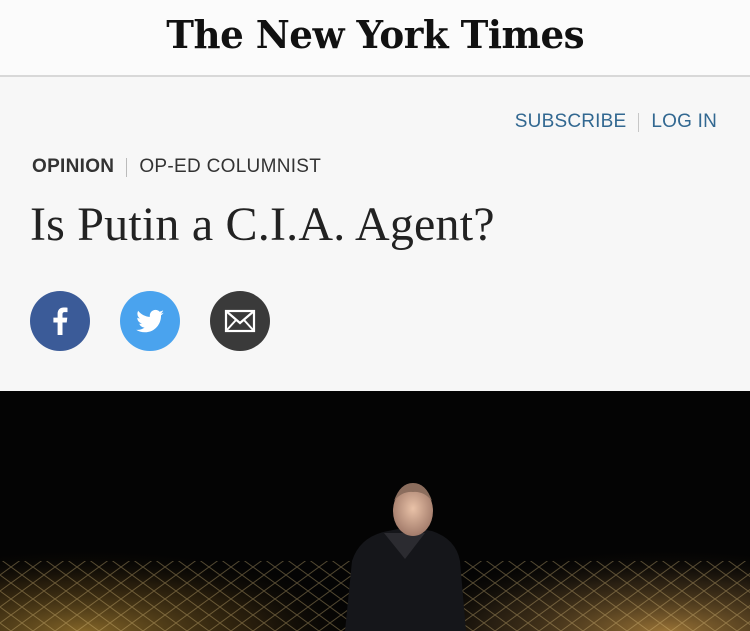  Describe the element at coordinates (571, 122) in the screenshot. I see `subscribe-link: SUBSCRIBE` at that location.